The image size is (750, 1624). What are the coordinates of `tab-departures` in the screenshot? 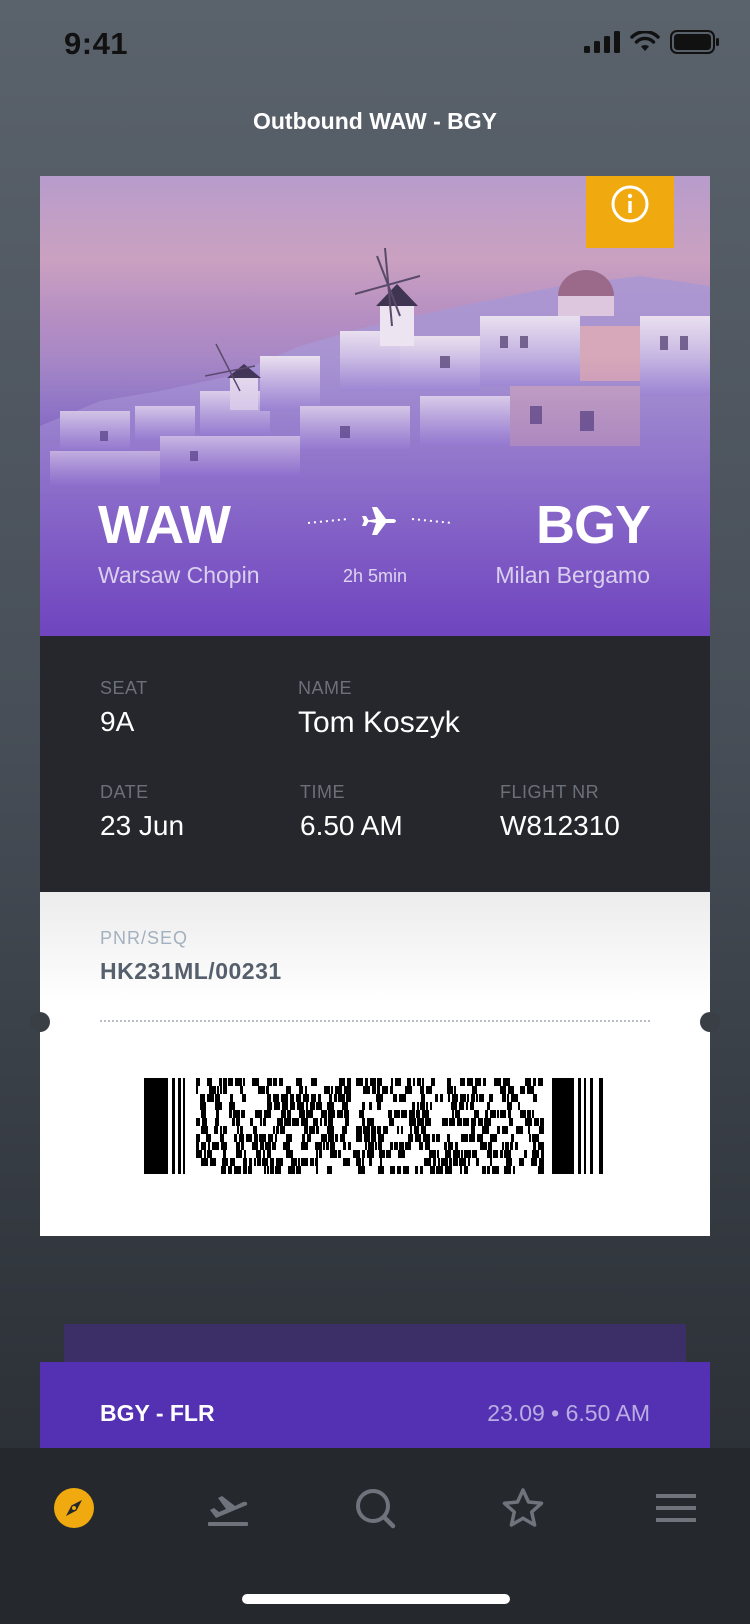 It's located at (228, 1508).